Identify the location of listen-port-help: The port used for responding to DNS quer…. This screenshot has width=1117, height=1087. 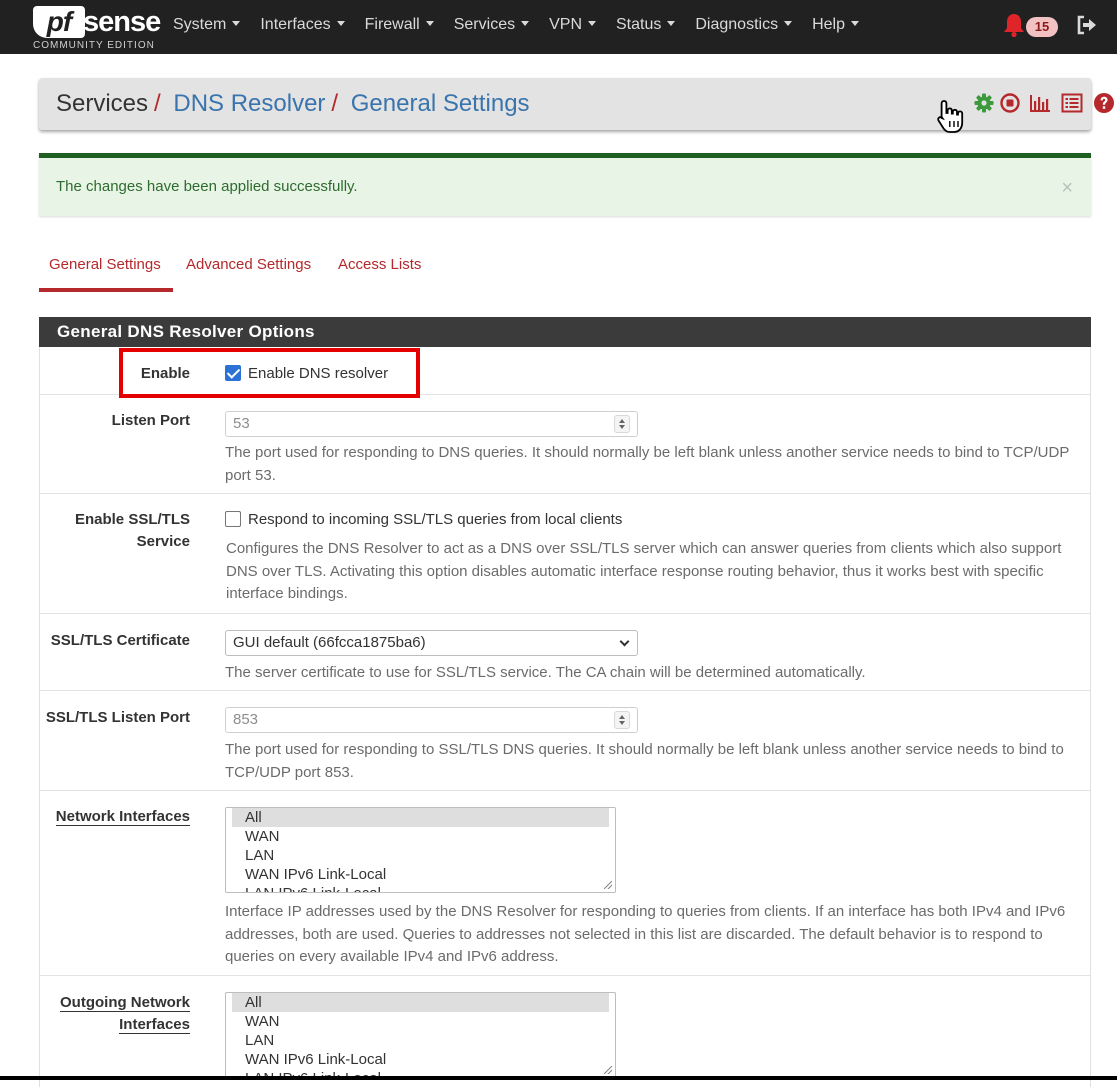
(647, 464).